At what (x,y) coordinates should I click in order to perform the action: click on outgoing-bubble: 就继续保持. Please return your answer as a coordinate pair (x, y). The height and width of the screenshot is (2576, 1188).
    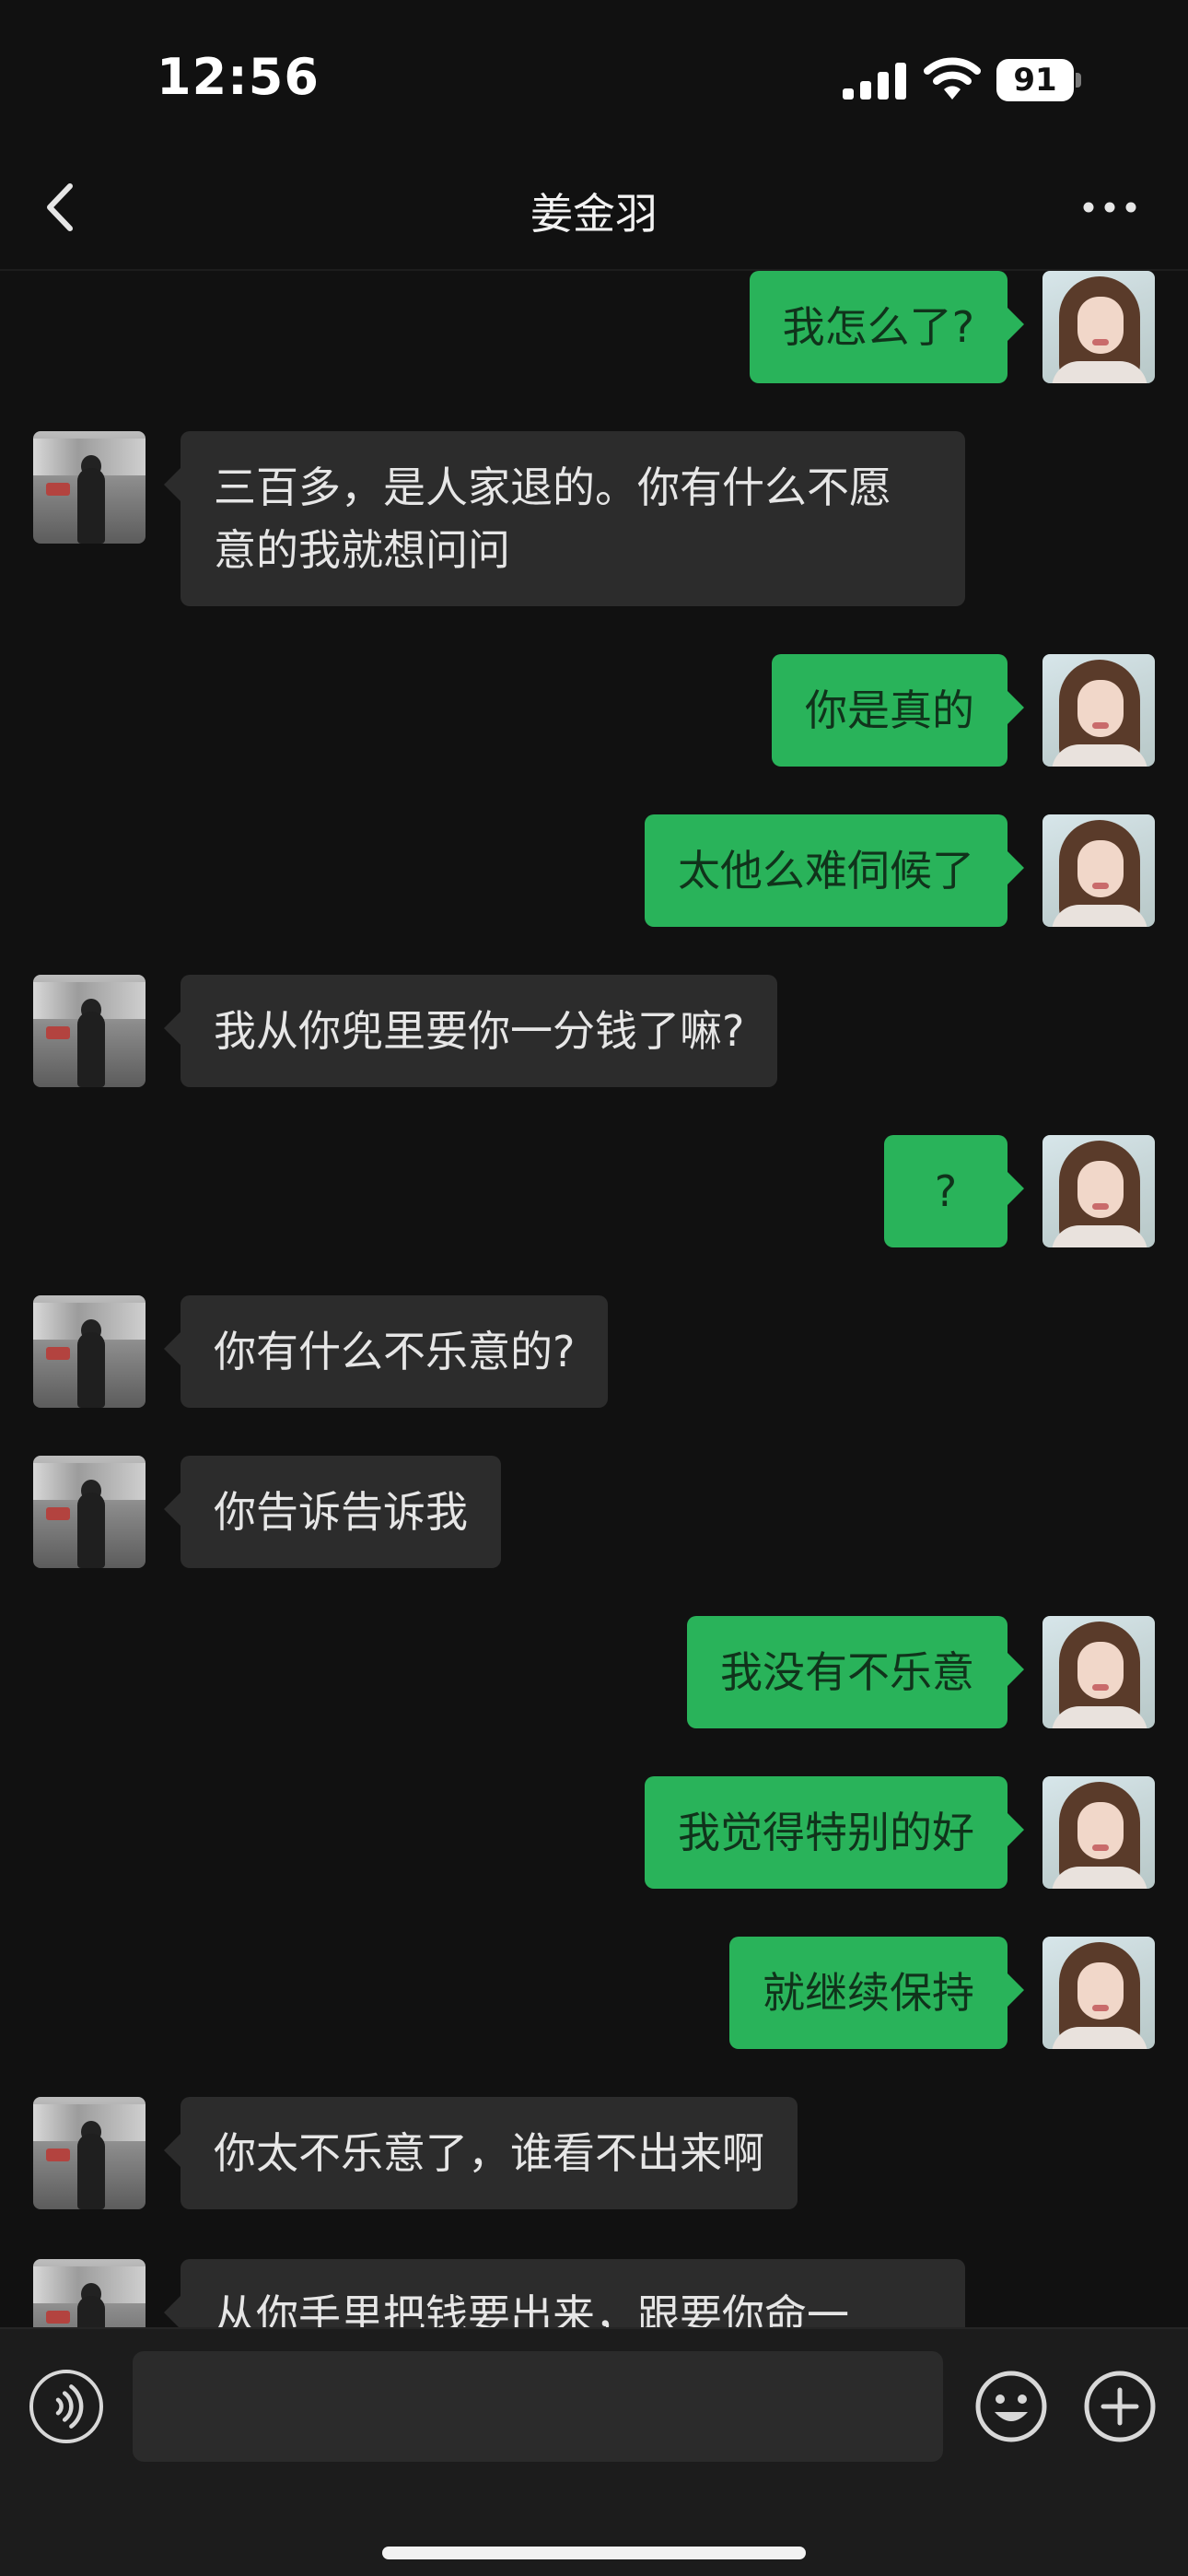
    Looking at the image, I should click on (876, 1993).